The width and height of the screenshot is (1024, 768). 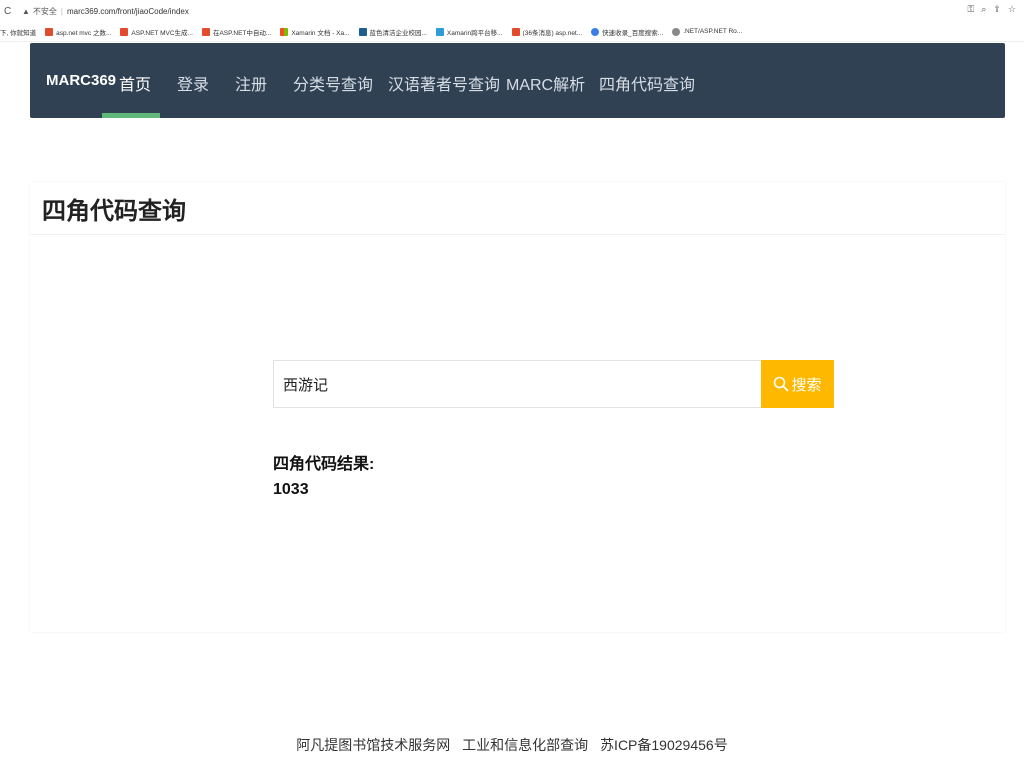 I want to click on search-icon, so click(x=781, y=384).